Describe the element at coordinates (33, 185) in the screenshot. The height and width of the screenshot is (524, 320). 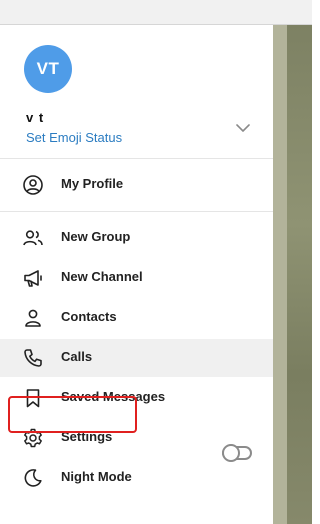
I see `profile-circle-icon` at that location.